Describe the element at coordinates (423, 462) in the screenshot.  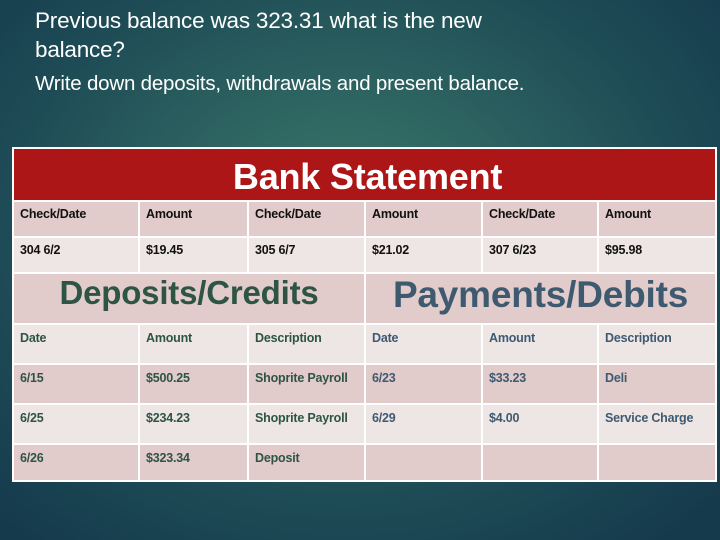
I see `payment-date` at that location.